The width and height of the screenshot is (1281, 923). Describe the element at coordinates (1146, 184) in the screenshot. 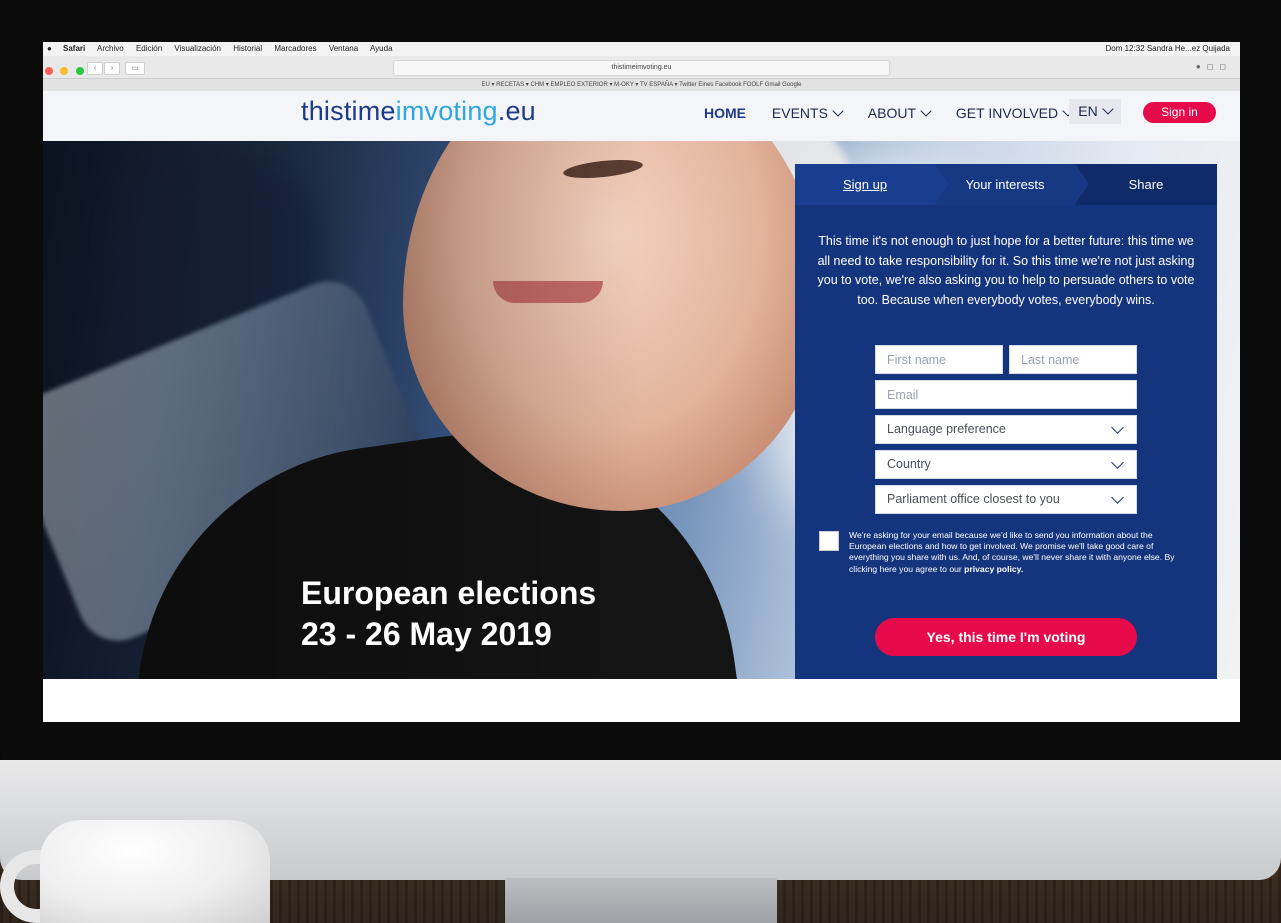

I see `tab-share: Share` at that location.